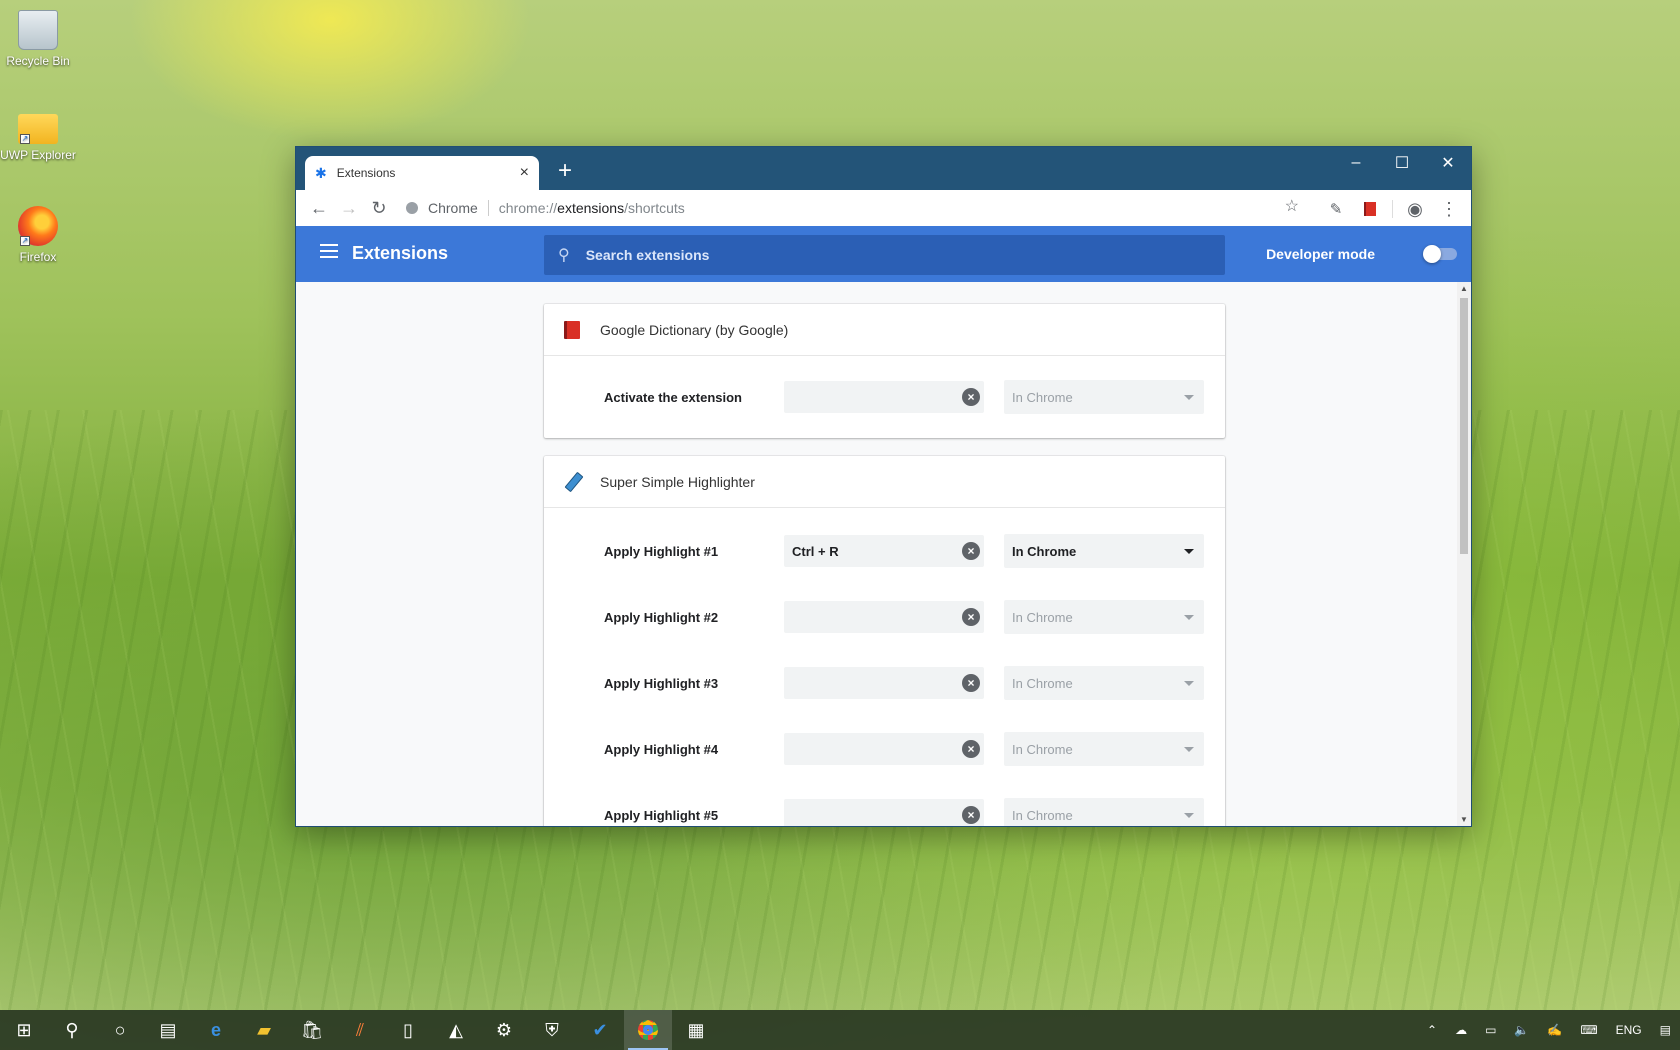 The width and height of the screenshot is (1680, 1050). What do you see at coordinates (1490, 1030) in the screenshot?
I see `network-icon: ▭` at bounding box center [1490, 1030].